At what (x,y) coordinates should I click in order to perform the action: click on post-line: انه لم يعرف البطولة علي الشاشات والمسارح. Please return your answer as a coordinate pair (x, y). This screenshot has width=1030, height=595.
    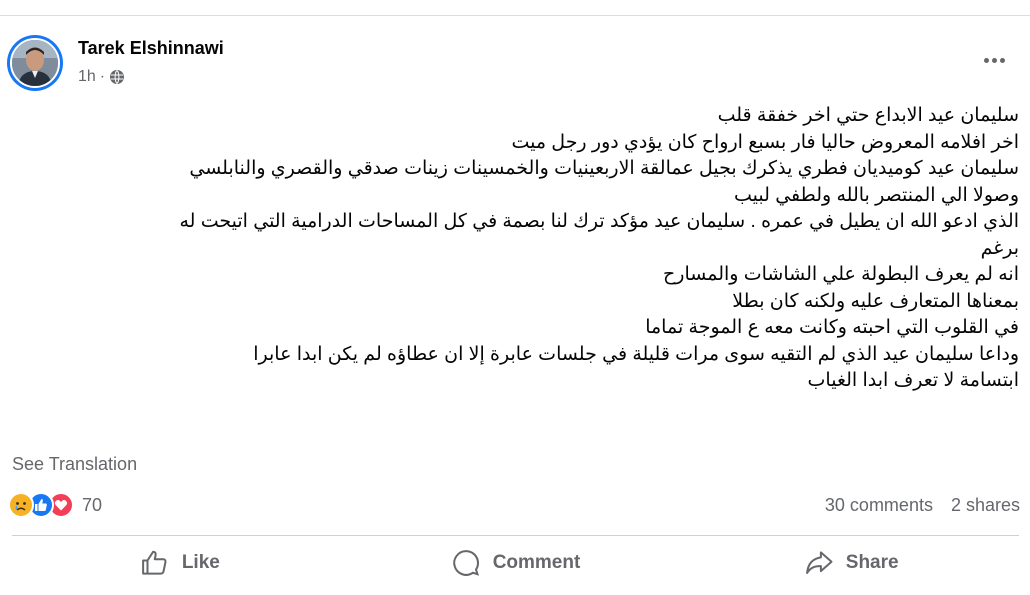
    Looking at the image, I should click on (841, 274).